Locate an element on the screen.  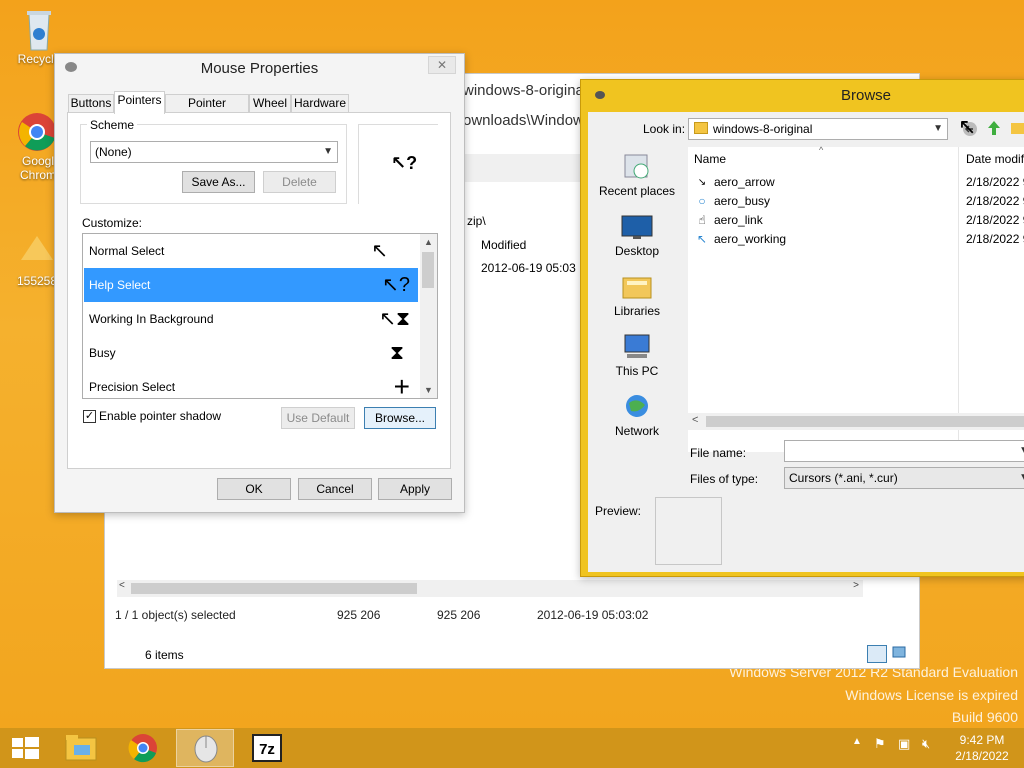
row-modified: 2012-06-19 05:03 is located at coordinates (528, 268).